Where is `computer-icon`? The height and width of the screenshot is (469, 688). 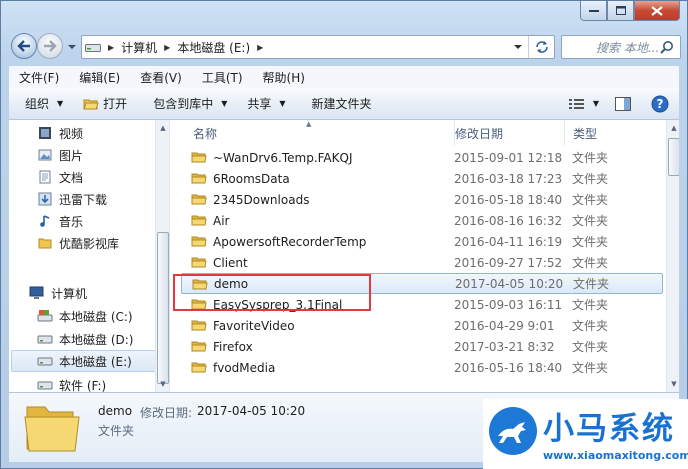 computer-icon is located at coordinates (37, 293).